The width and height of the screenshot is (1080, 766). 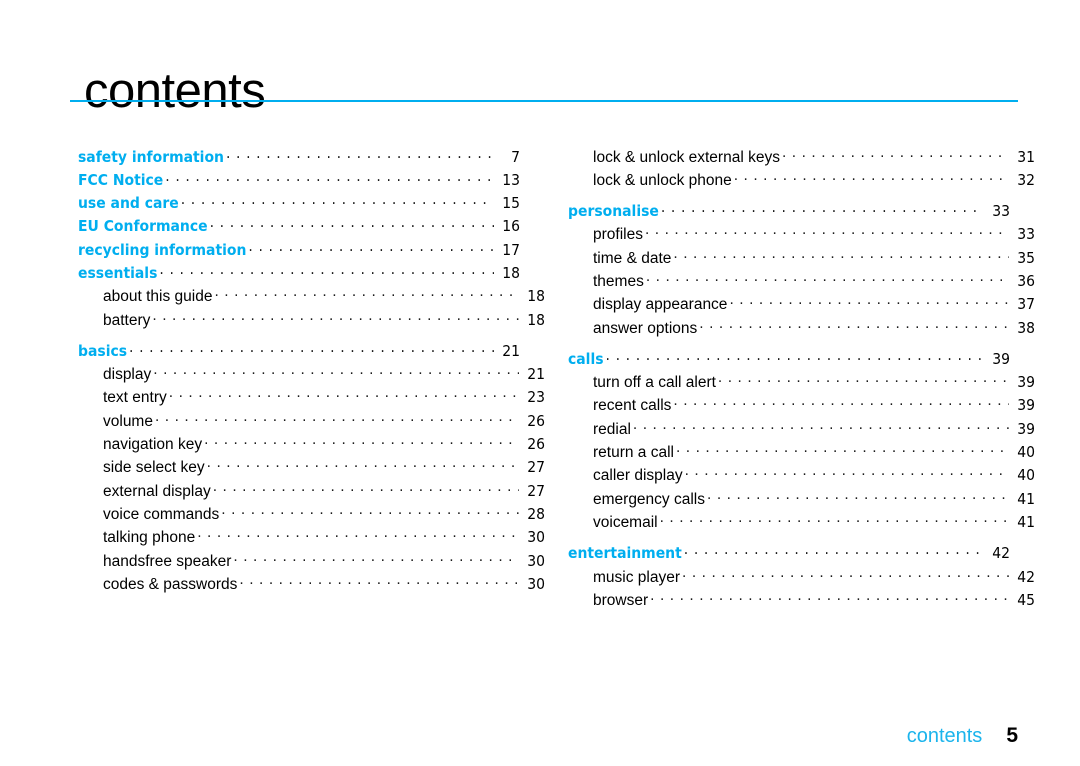 I want to click on toc-entry-label: themes, so click(x=618, y=281).